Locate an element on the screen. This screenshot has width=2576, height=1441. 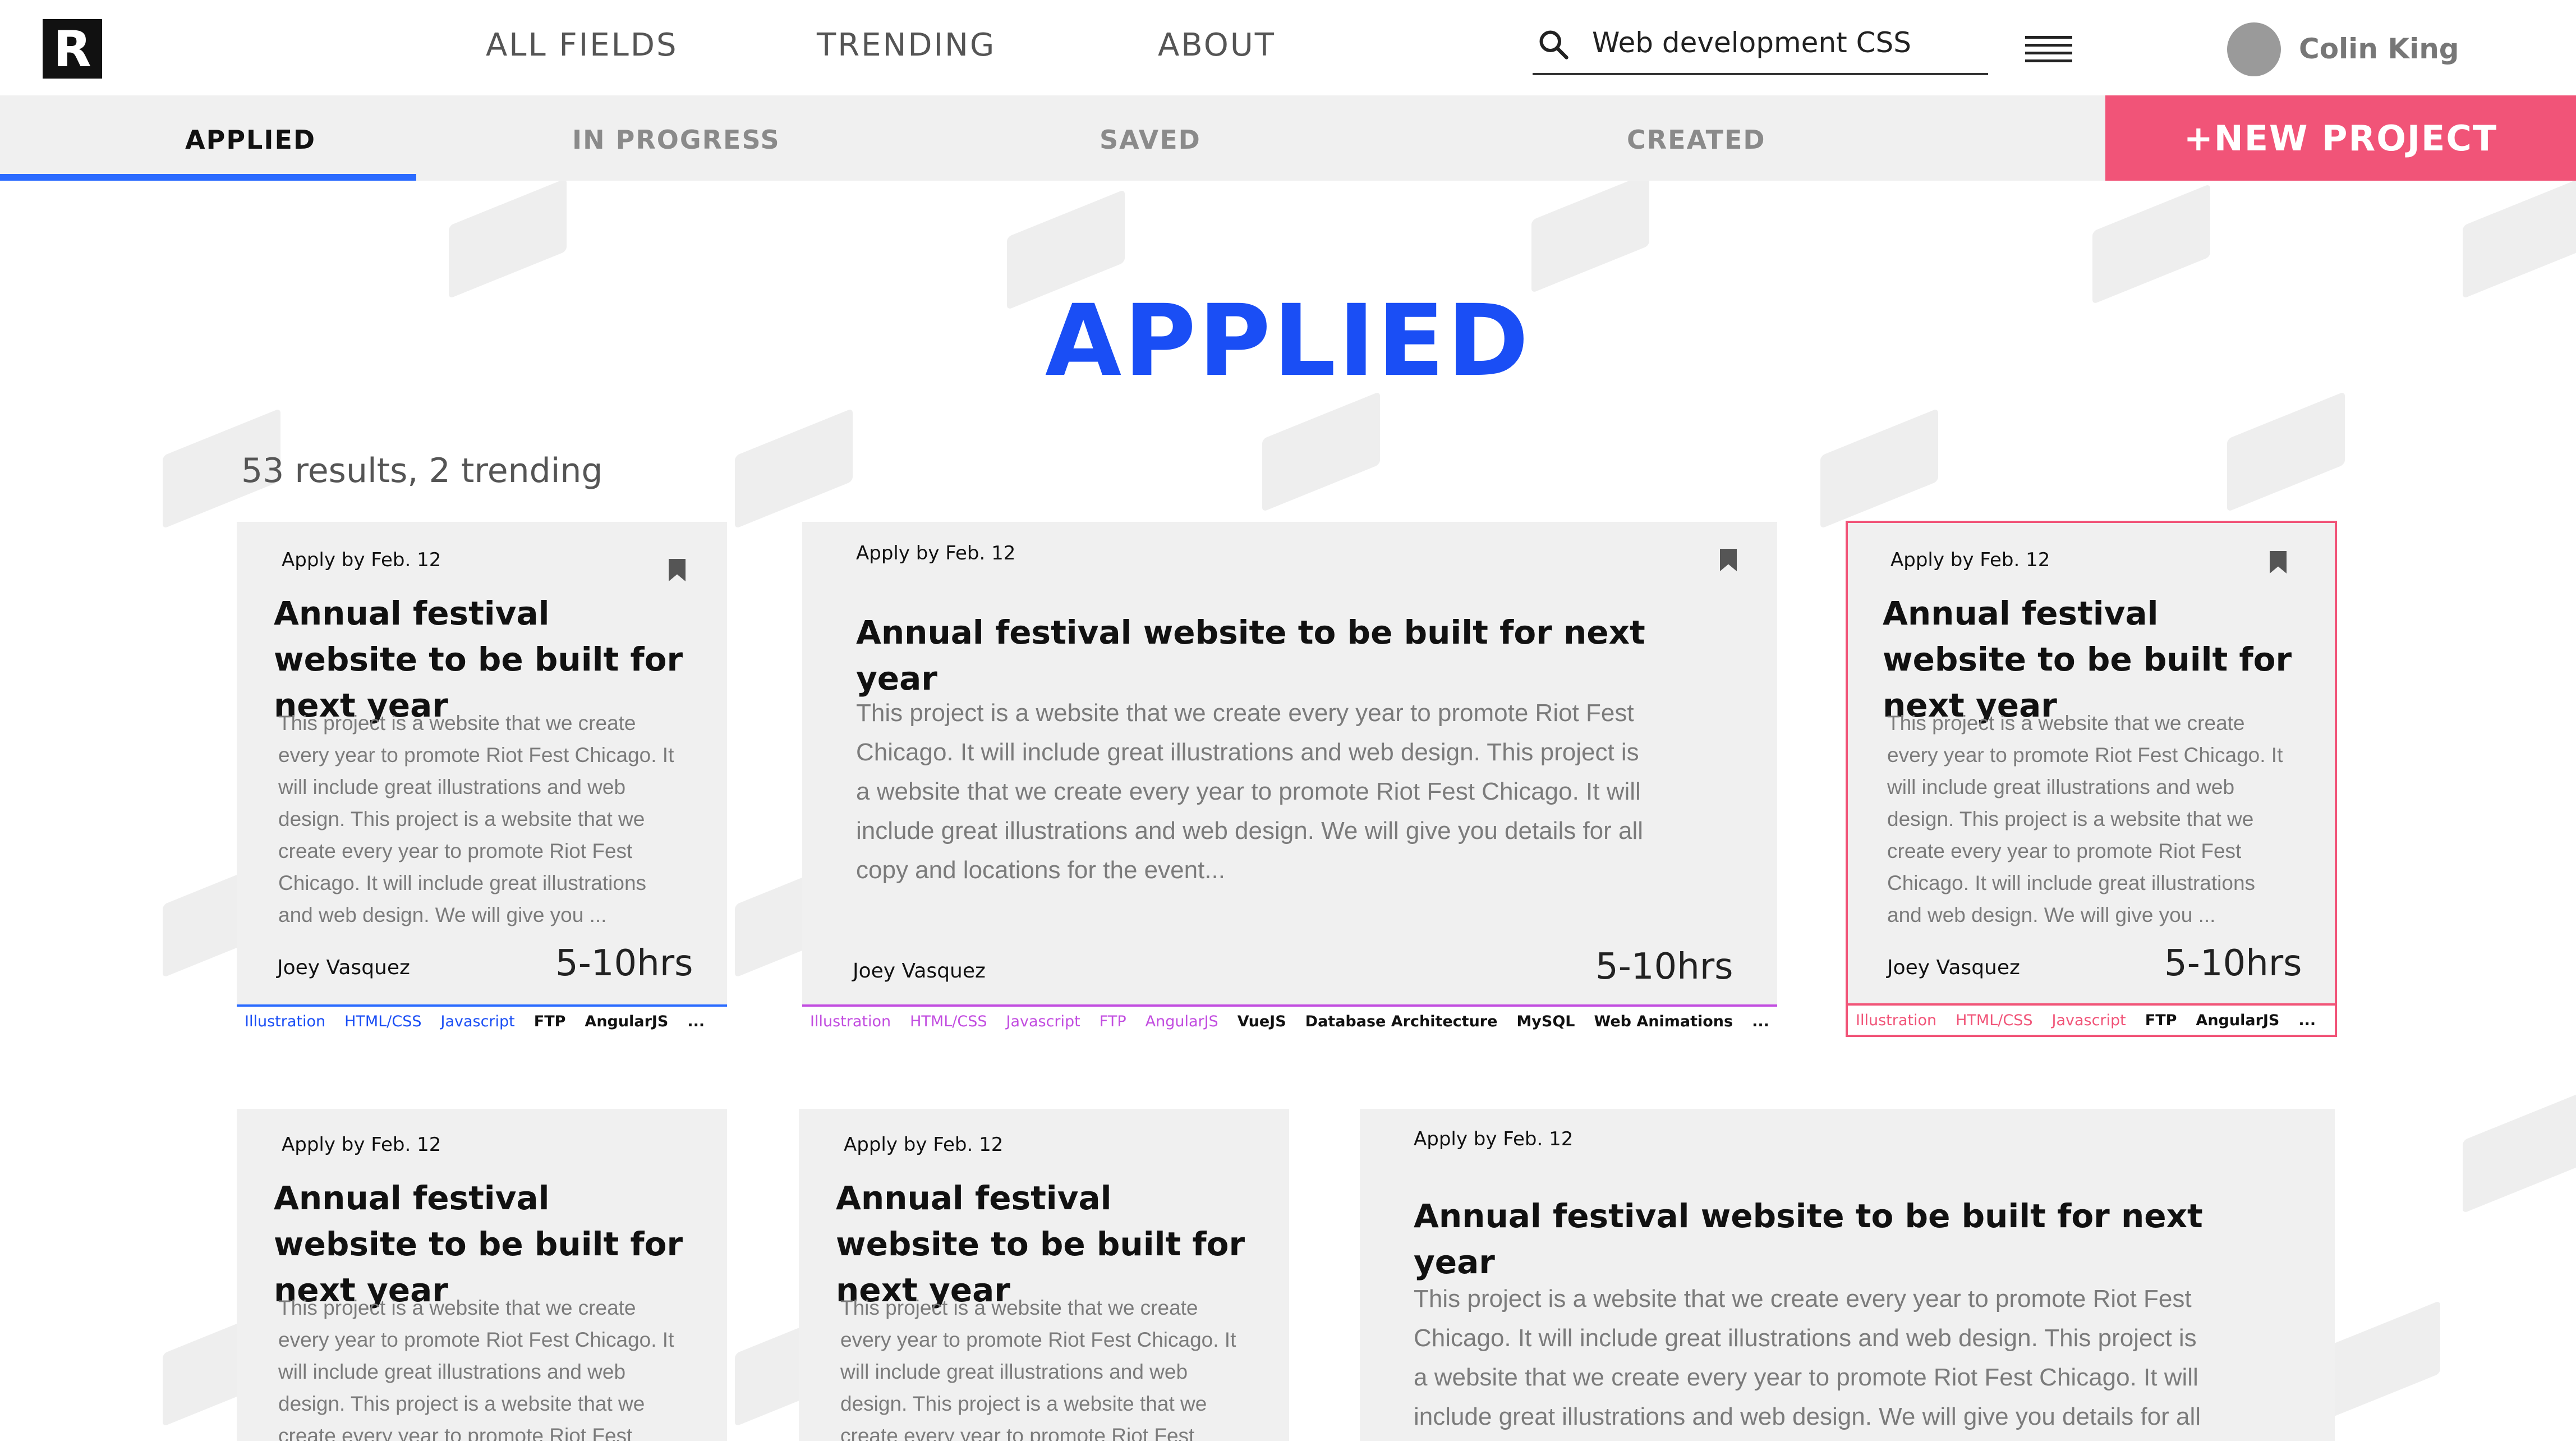
nav-about: ABOUT is located at coordinates (1217, 45).